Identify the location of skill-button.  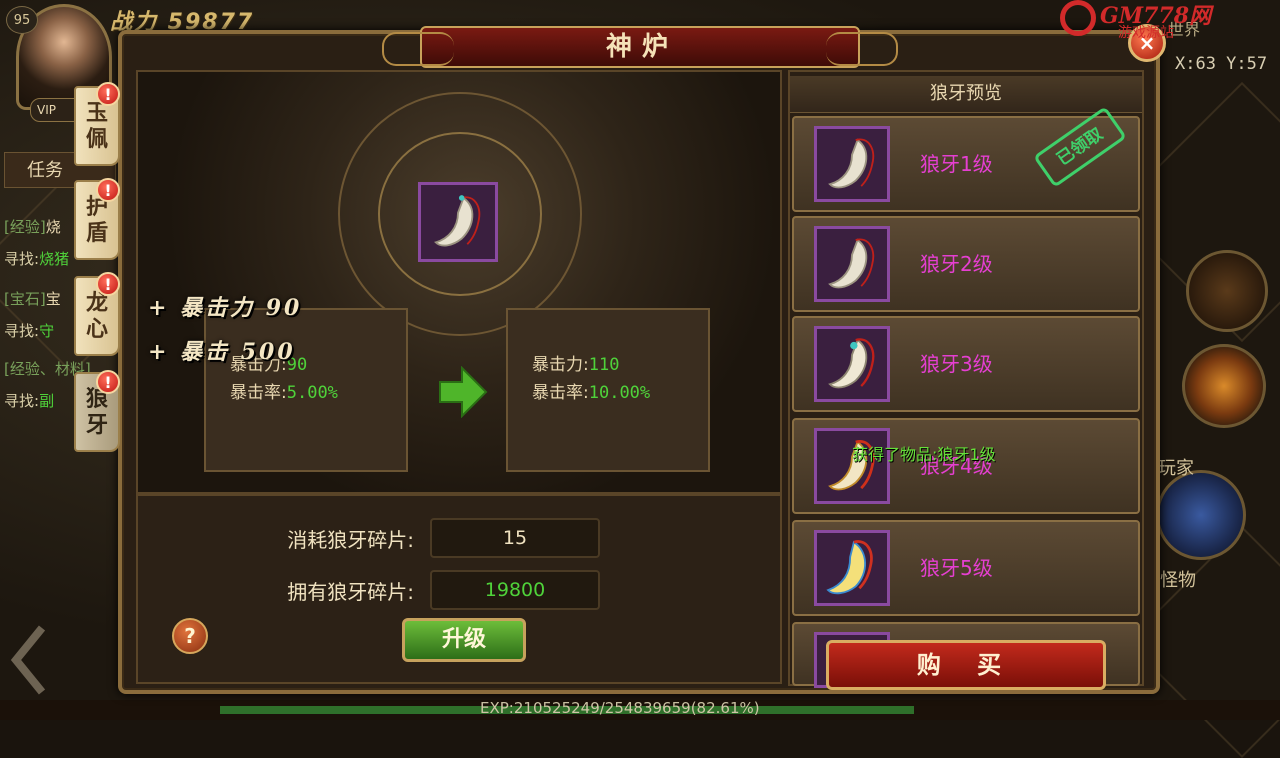
(1227, 291).